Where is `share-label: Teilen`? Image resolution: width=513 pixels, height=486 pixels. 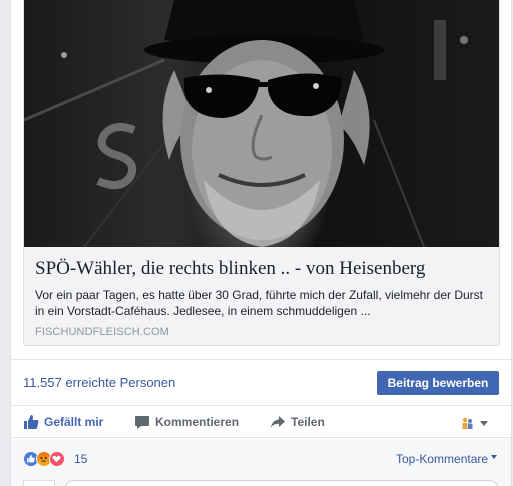 share-label: Teilen is located at coordinates (308, 422).